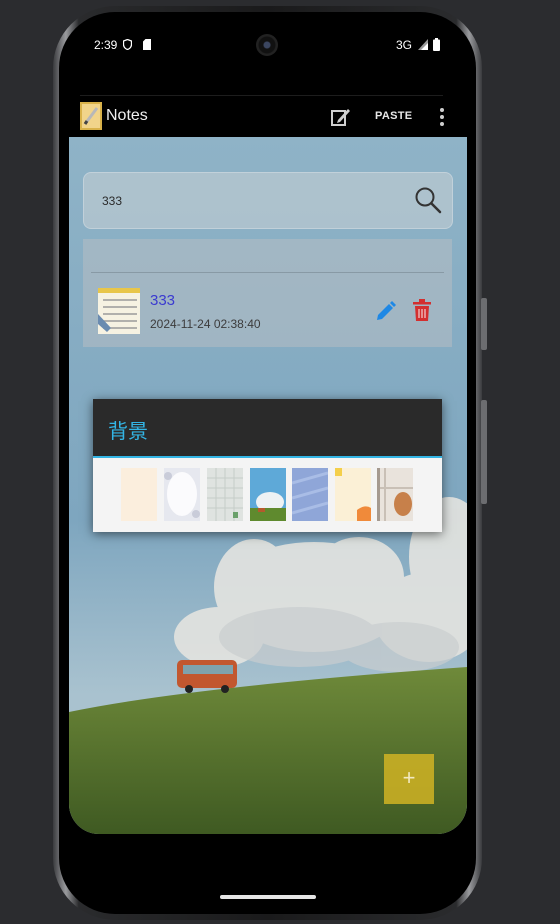  I want to click on swatch-sky-grass, so click(268, 494).